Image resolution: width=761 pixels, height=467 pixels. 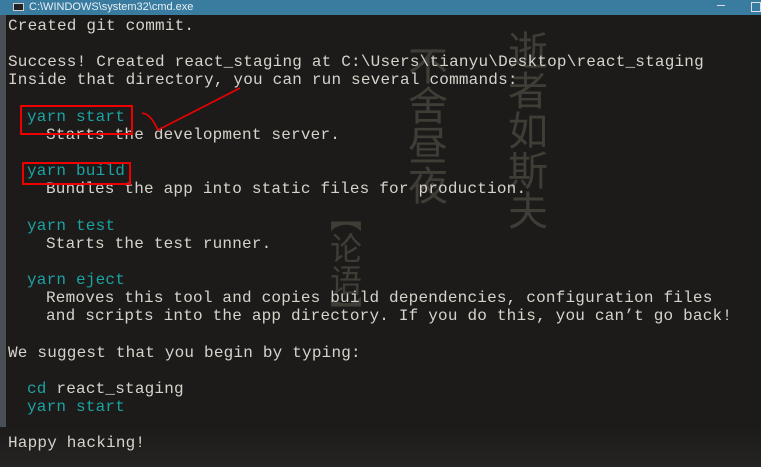 I want to click on annotation-stroke, so click(x=191, y=109).